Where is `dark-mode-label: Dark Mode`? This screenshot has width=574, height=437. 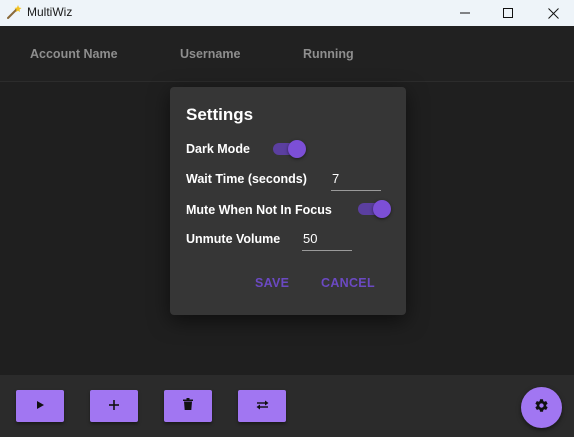
dark-mode-label: Dark Mode is located at coordinates (218, 149).